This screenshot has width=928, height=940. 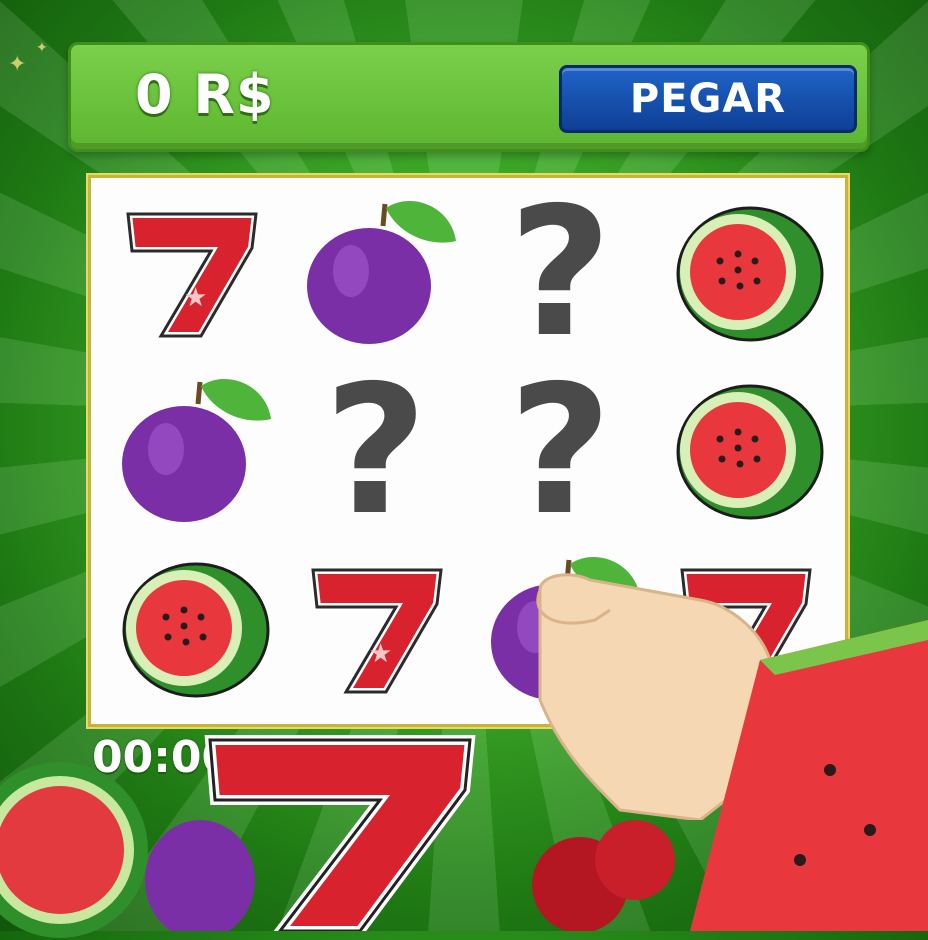 What do you see at coordinates (809, 775) in the screenshot?
I see `watermelon-slice-decoration-icon` at bounding box center [809, 775].